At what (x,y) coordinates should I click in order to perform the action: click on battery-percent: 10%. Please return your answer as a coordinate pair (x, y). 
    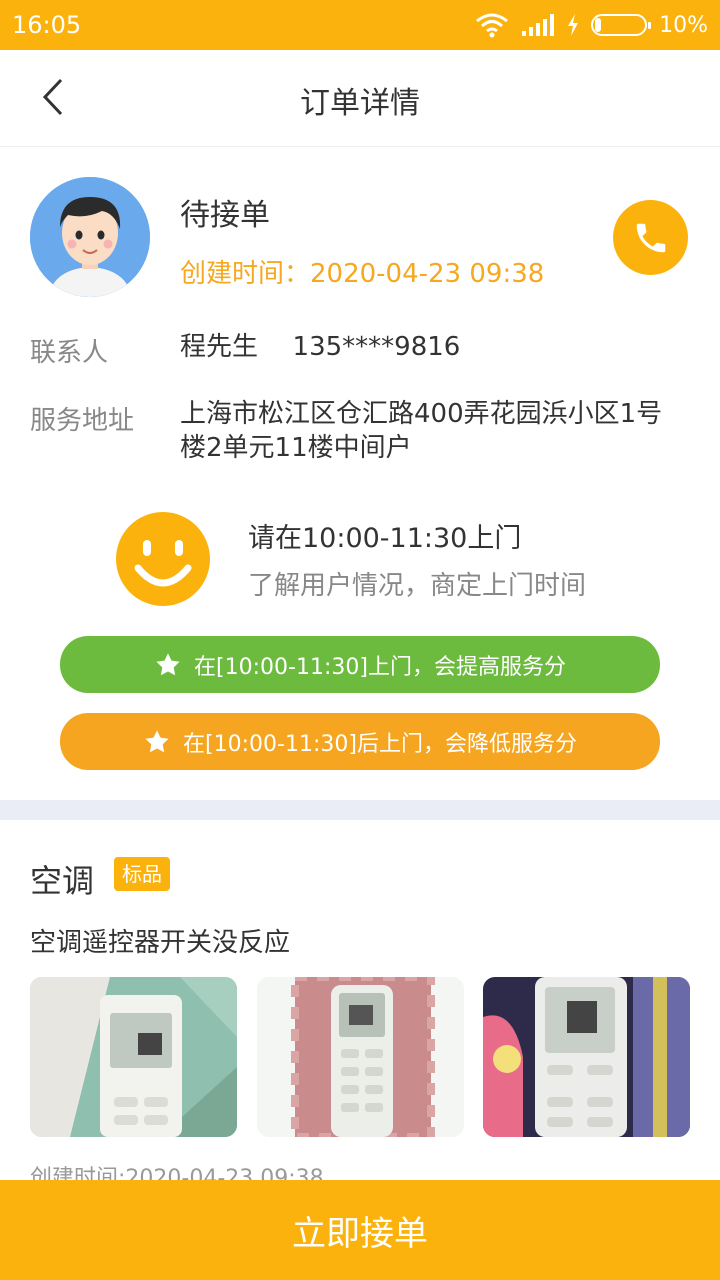
    Looking at the image, I should click on (683, 25).